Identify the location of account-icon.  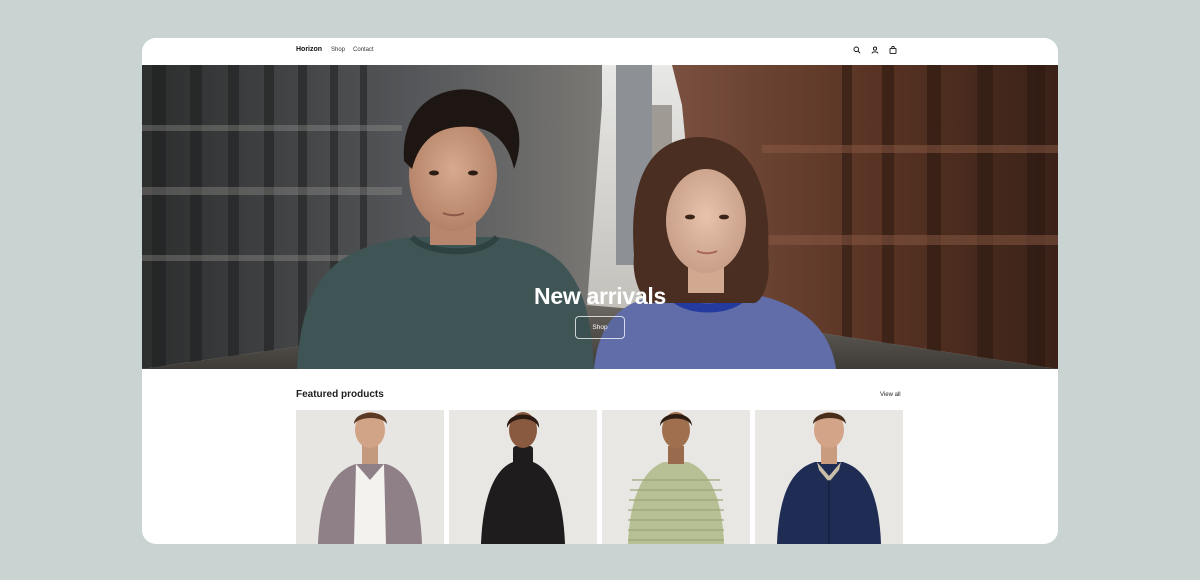
(875, 50).